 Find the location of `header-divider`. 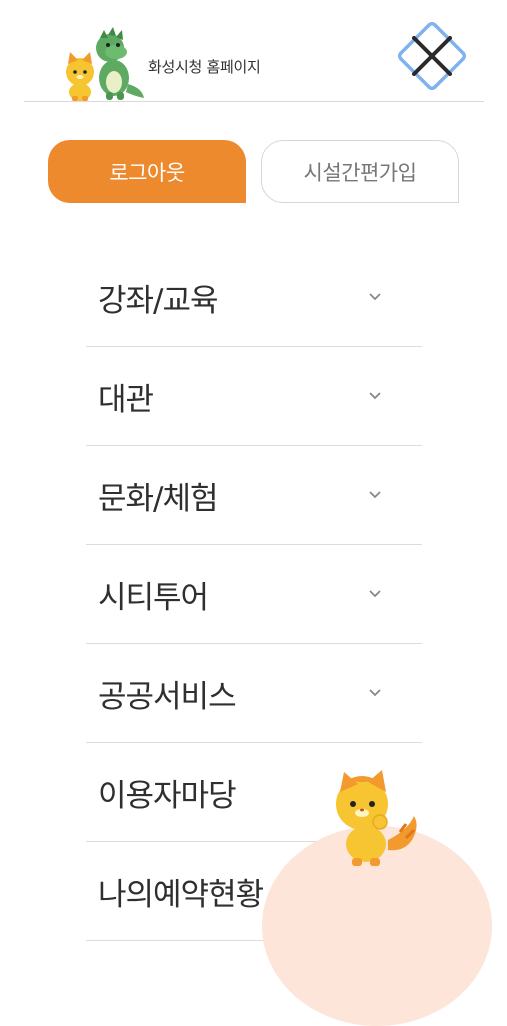

header-divider is located at coordinates (254, 101).